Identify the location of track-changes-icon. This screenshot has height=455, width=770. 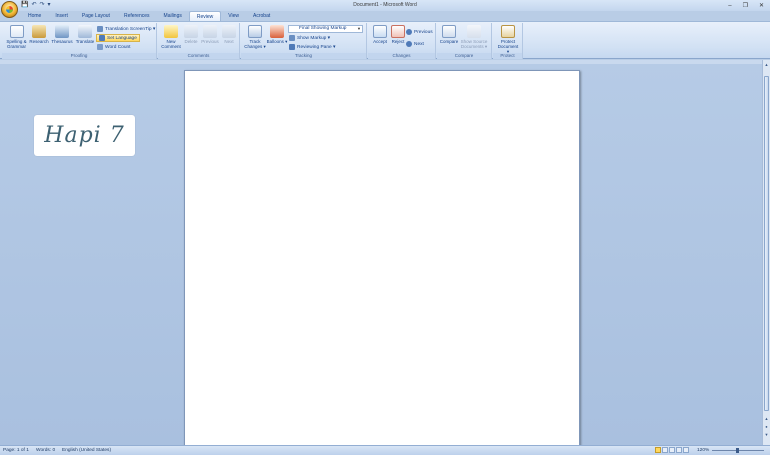
(255, 31).